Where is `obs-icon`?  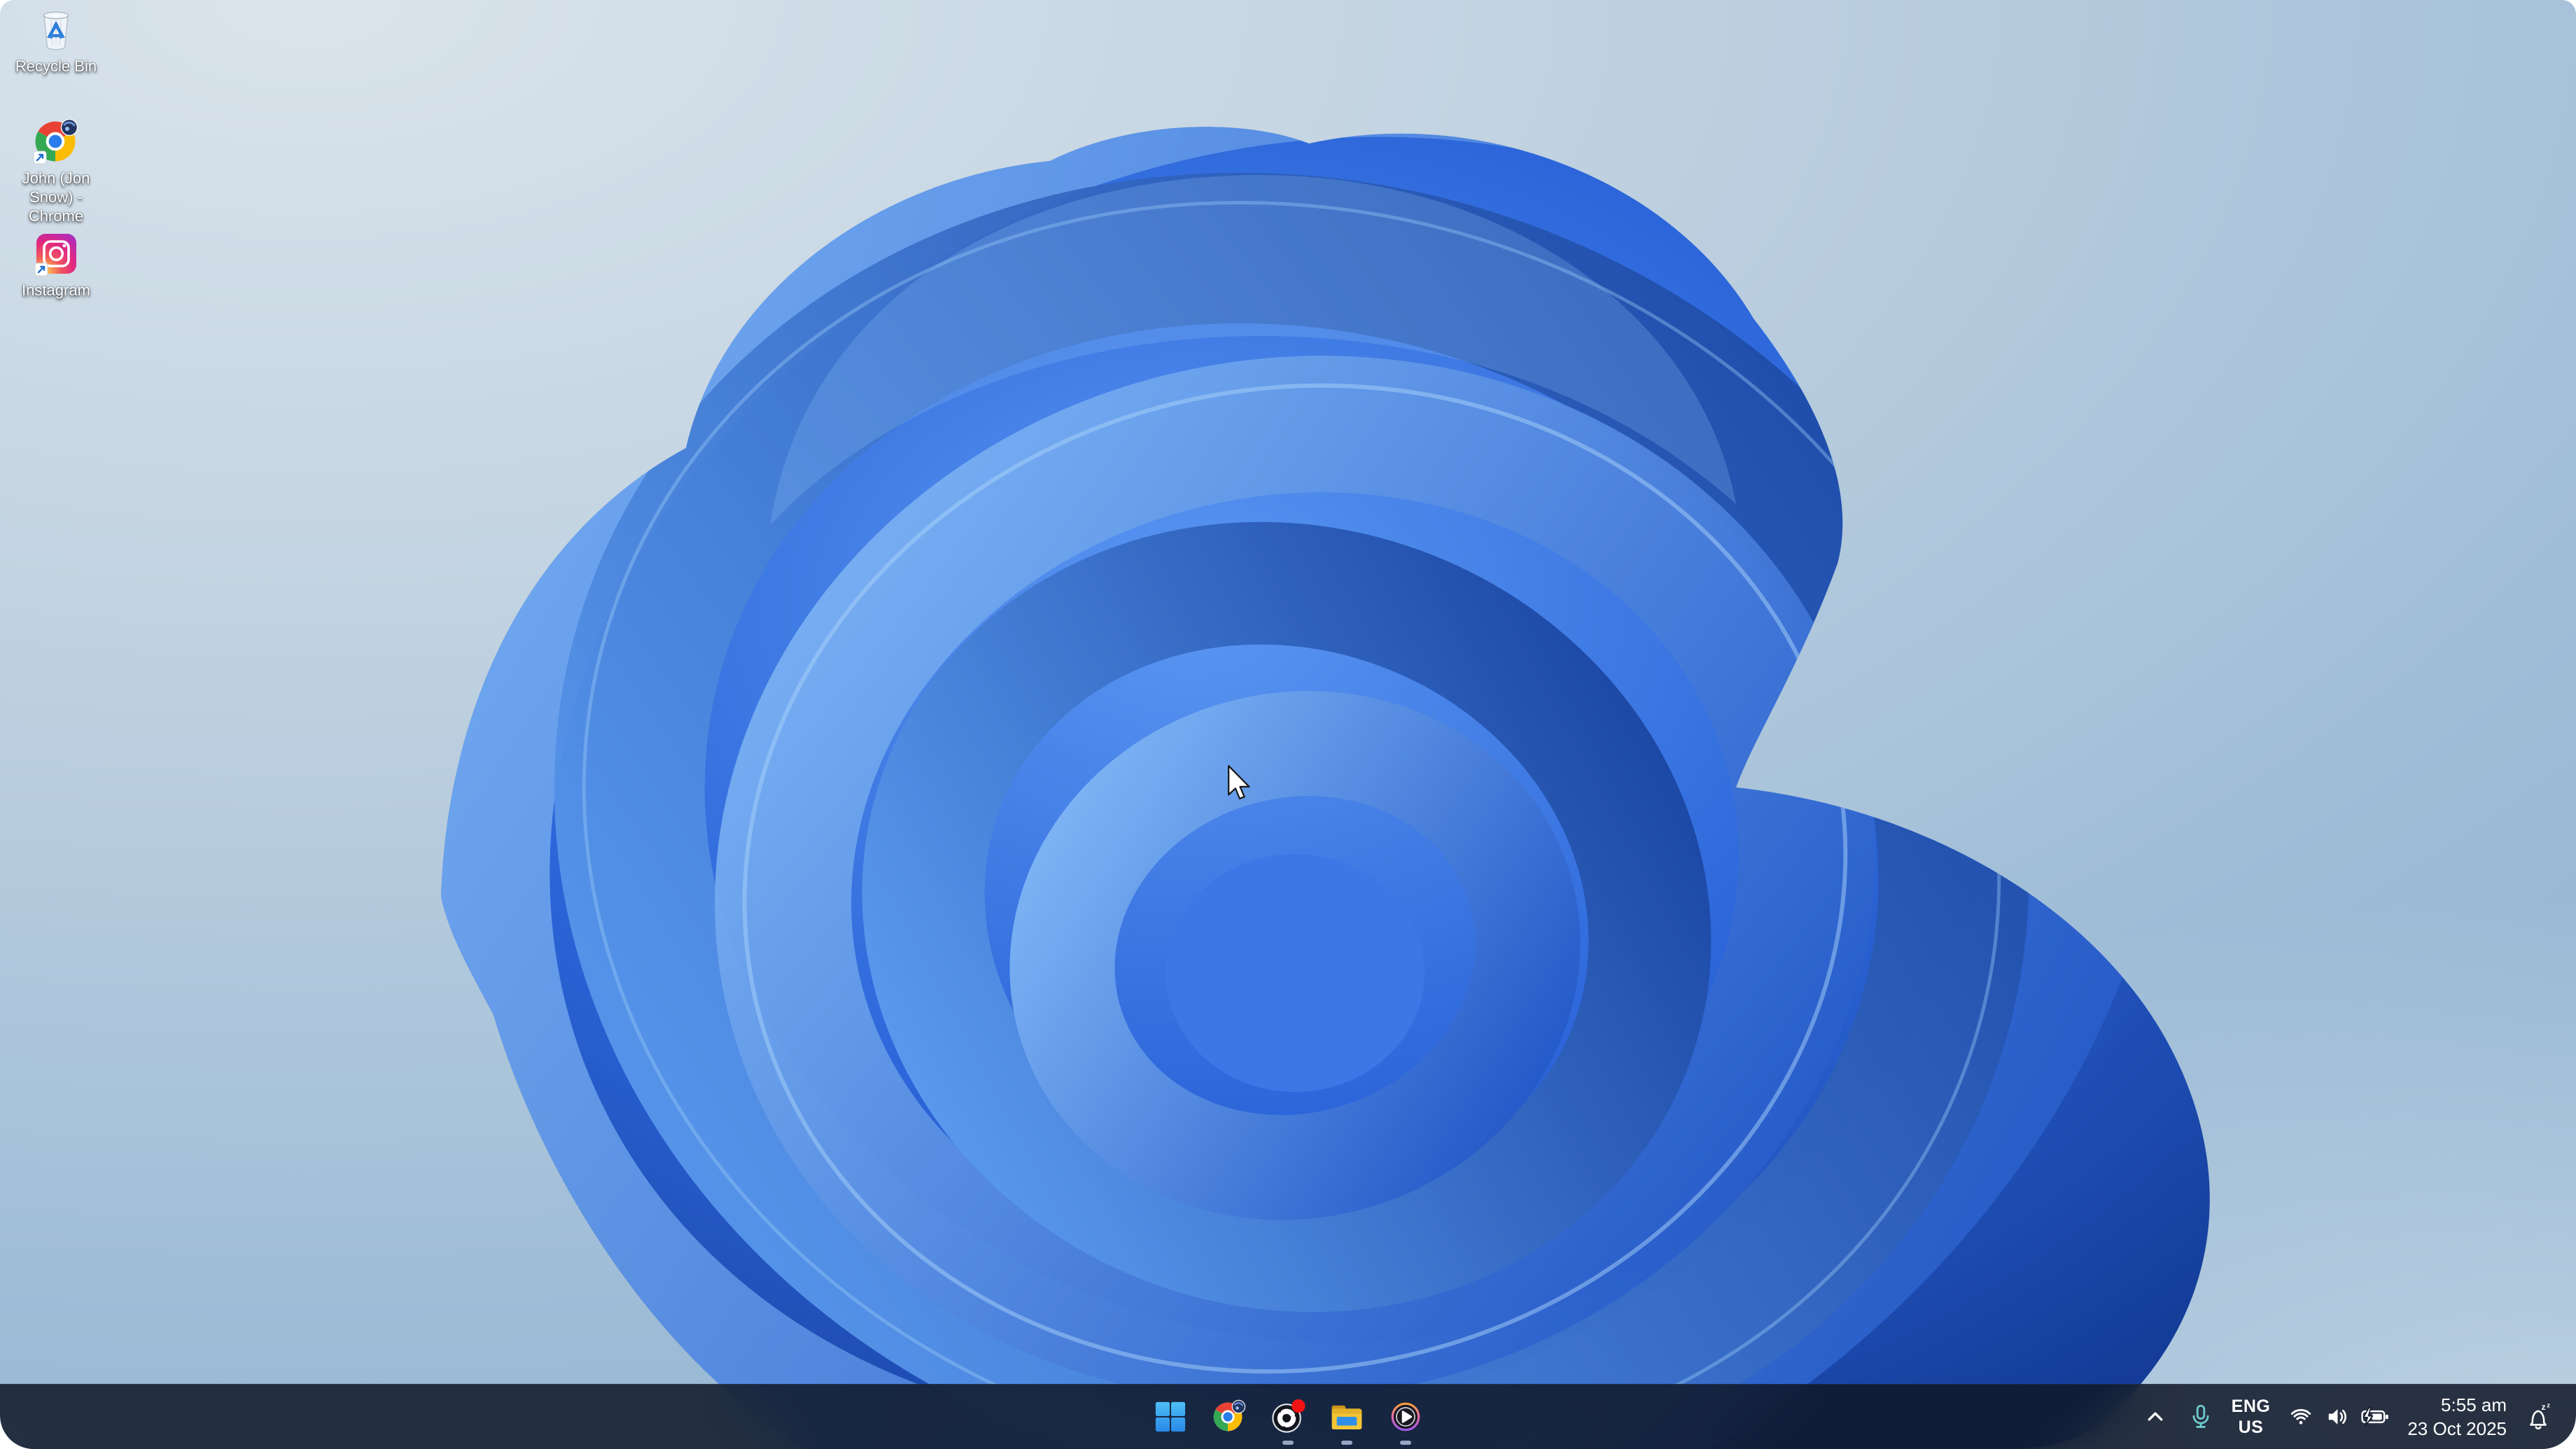 obs-icon is located at coordinates (1289, 1416).